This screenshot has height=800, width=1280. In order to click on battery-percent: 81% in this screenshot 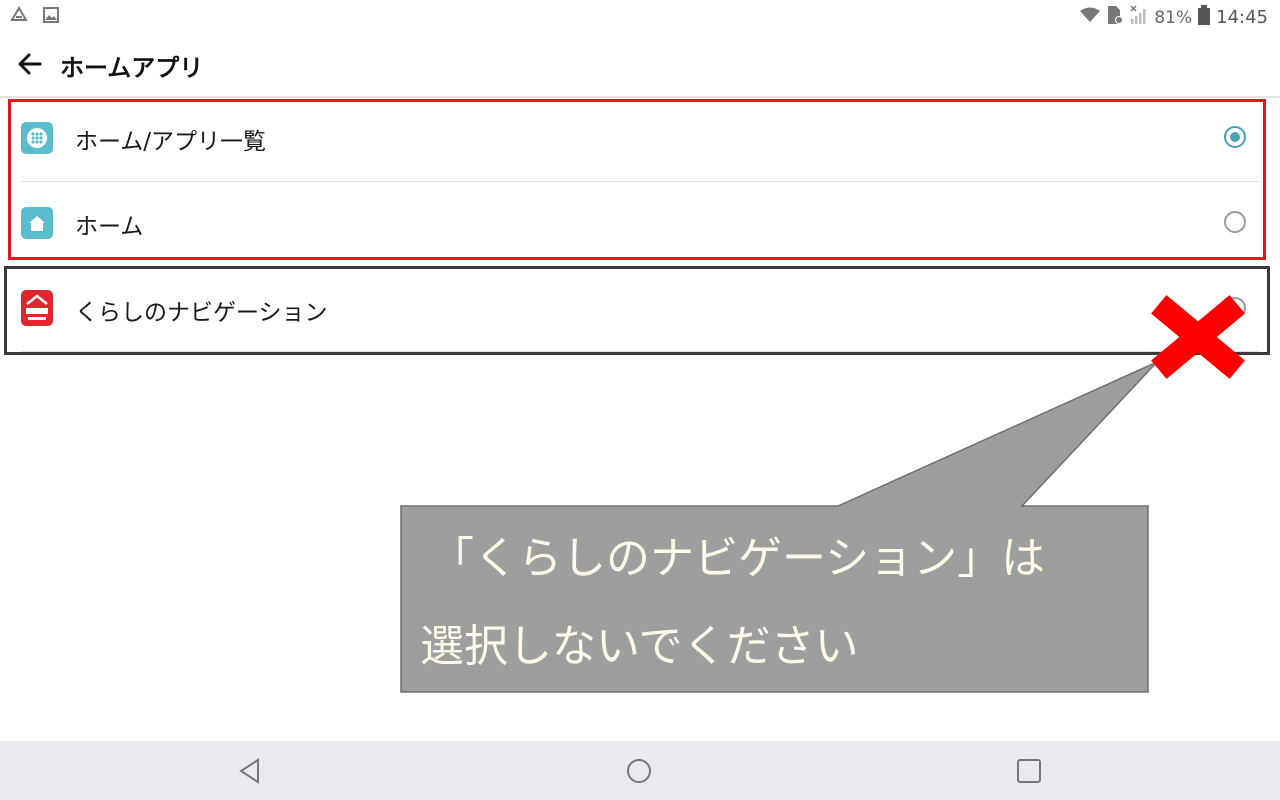, I will do `click(1173, 17)`.